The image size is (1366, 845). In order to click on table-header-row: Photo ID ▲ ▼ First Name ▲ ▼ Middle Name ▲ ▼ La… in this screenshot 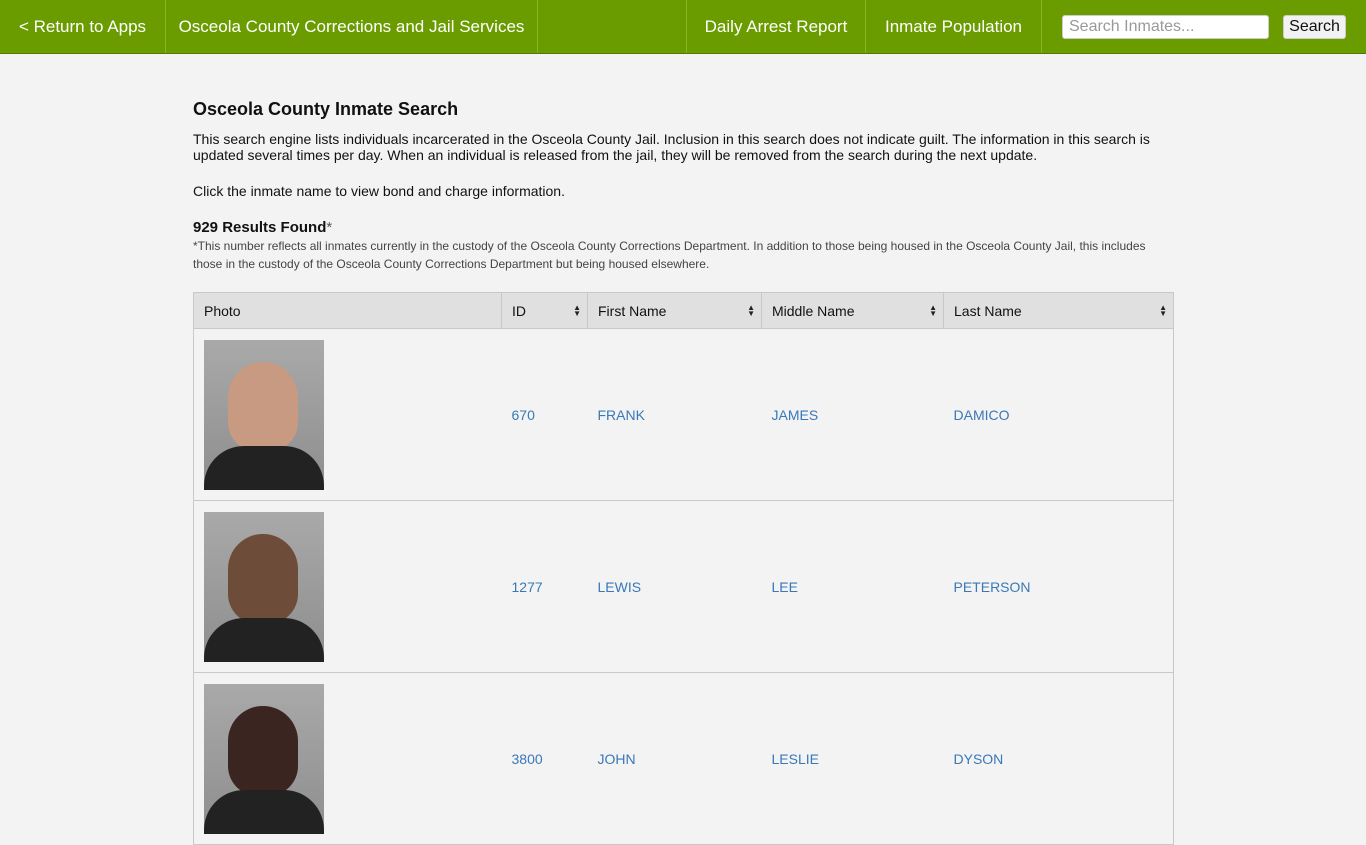, I will do `click(683, 310)`.